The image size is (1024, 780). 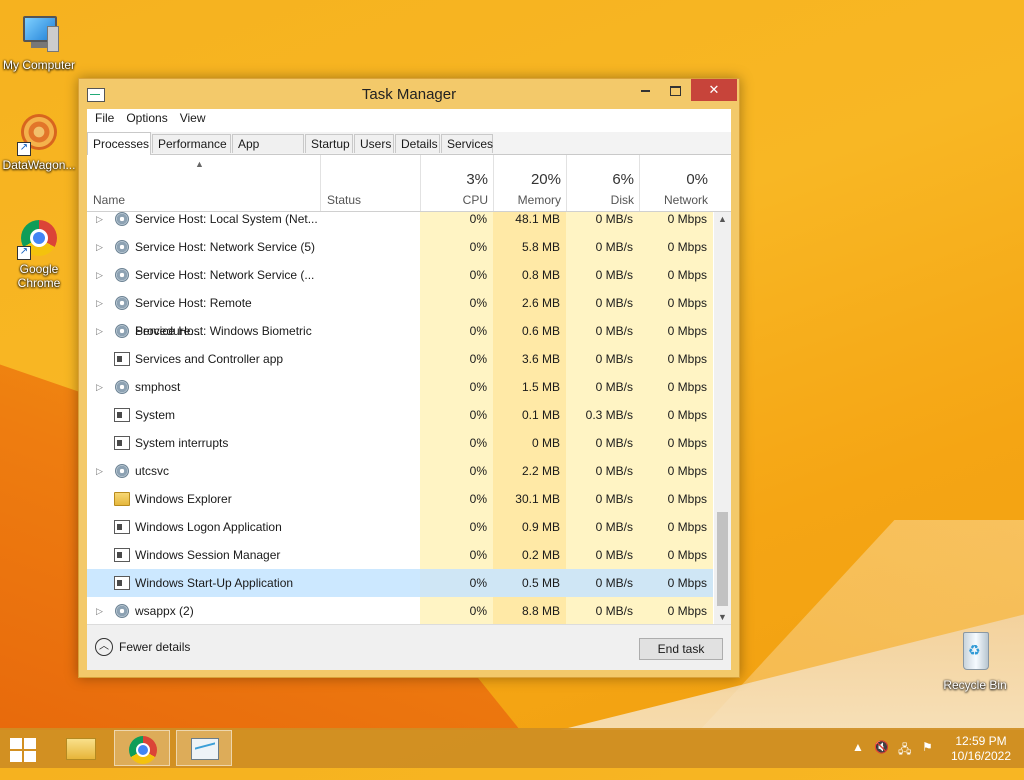 What do you see at coordinates (329, 143) in the screenshot?
I see `tab-startup: Startup` at bounding box center [329, 143].